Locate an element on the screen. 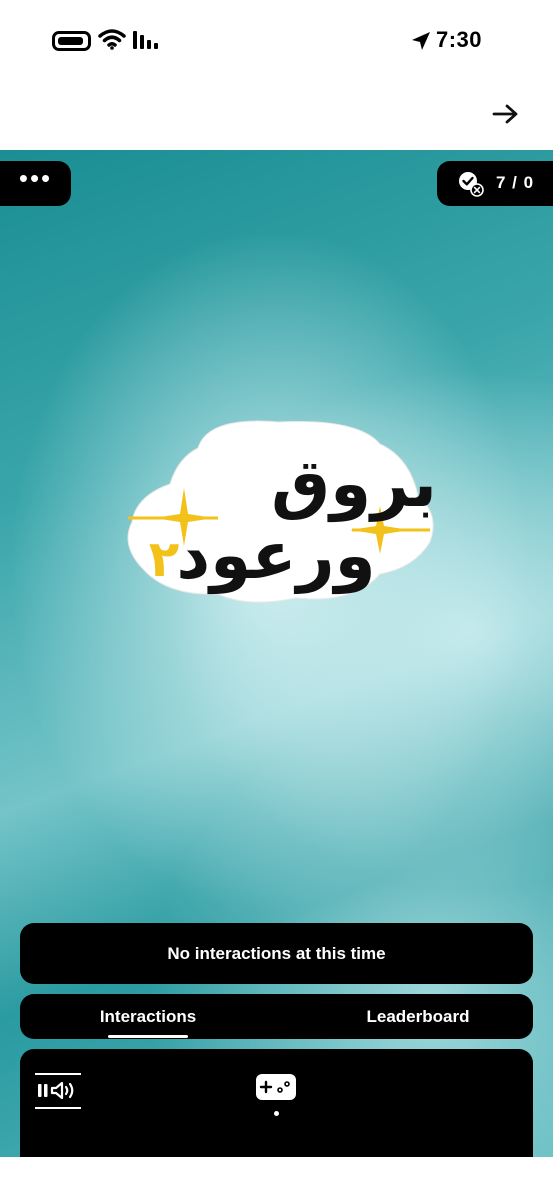 The image size is (553, 1200). forward-button is located at coordinates (506, 114).